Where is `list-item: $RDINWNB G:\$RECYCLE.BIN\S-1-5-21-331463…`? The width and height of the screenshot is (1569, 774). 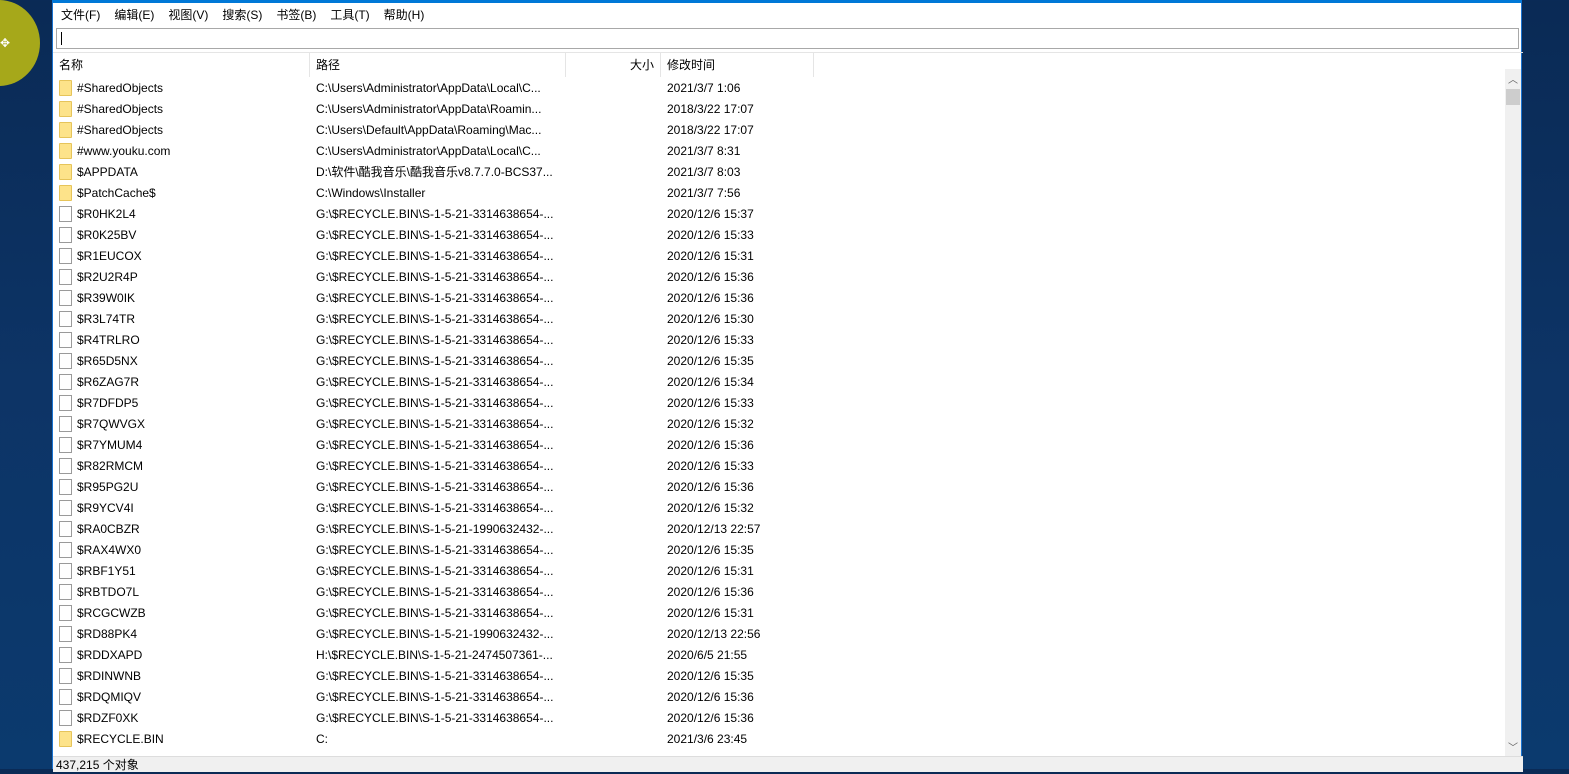
list-item: $RDINWNB G:\$RECYCLE.BIN\S-1-5-21-331463… is located at coordinates (779, 675).